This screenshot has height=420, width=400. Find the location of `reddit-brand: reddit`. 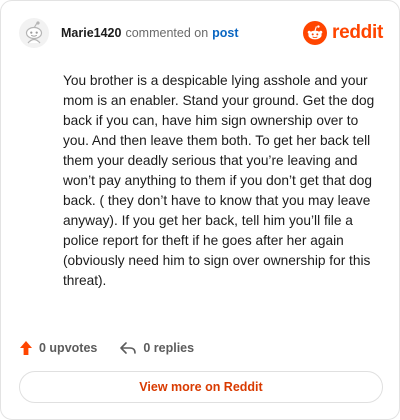

reddit-brand: reddit is located at coordinates (343, 33).